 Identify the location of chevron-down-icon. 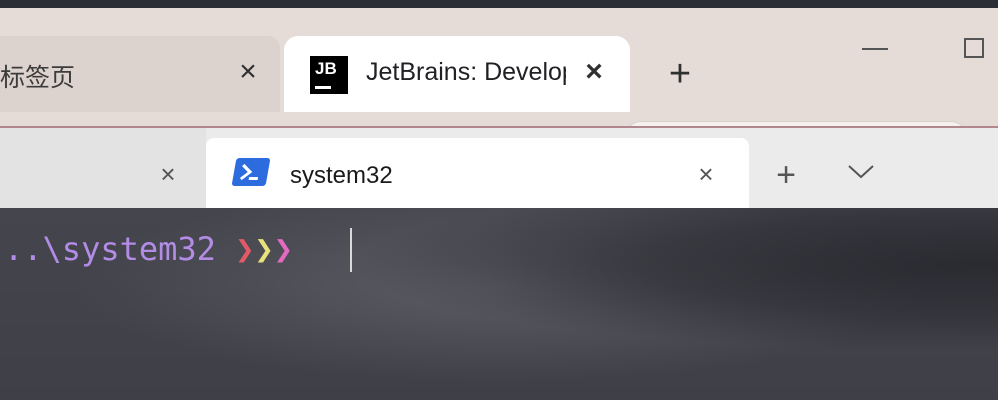
(861, 172).